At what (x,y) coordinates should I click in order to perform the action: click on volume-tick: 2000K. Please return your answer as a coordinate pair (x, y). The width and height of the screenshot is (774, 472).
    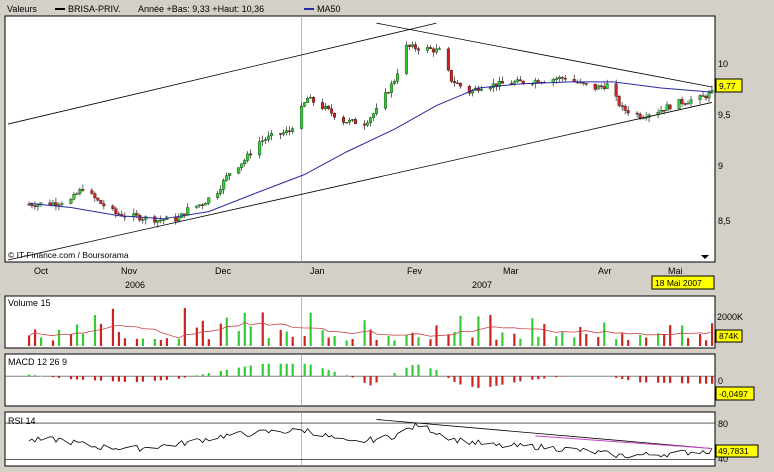
    Looking at the image, I should click on (730, 317).